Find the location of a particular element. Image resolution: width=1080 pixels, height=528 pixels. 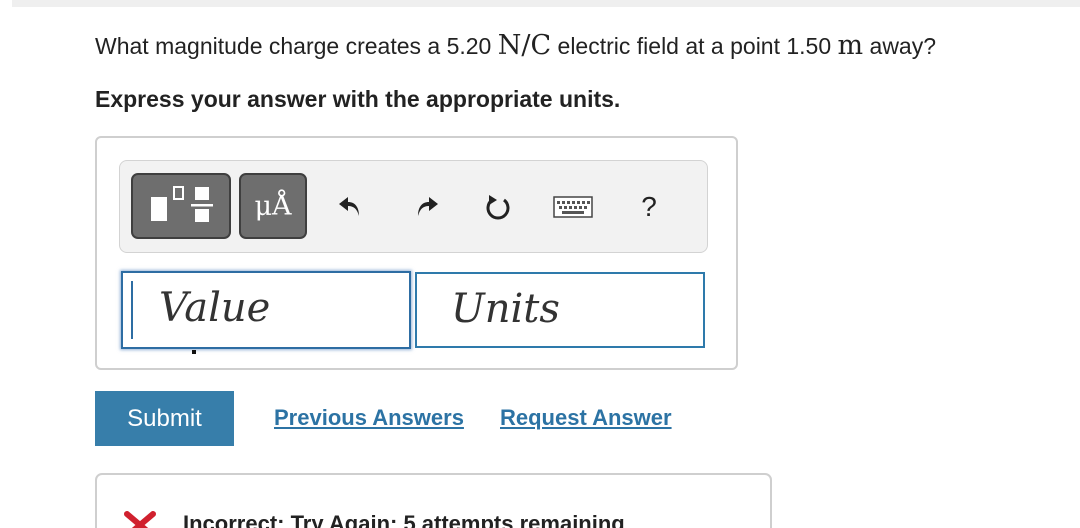

redo-button is located at coordinates (427, 207).